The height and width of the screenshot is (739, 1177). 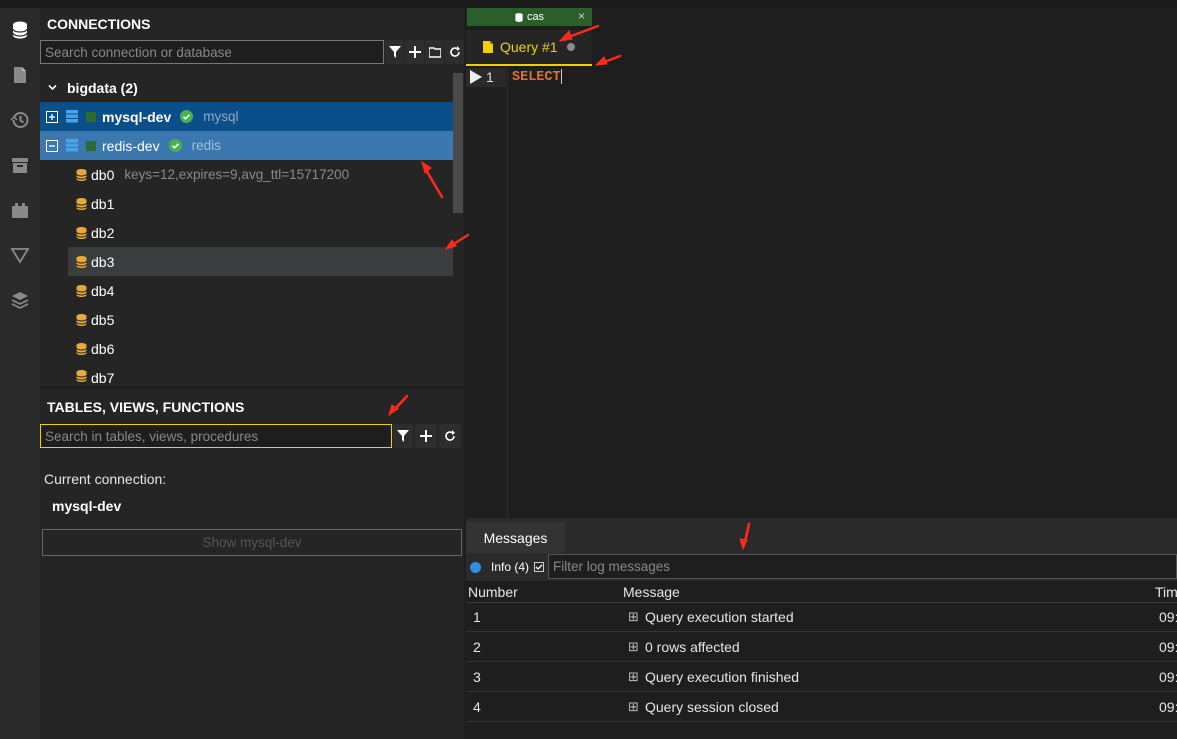 I want to click on database-name: db1, so click(x=103, y=203).